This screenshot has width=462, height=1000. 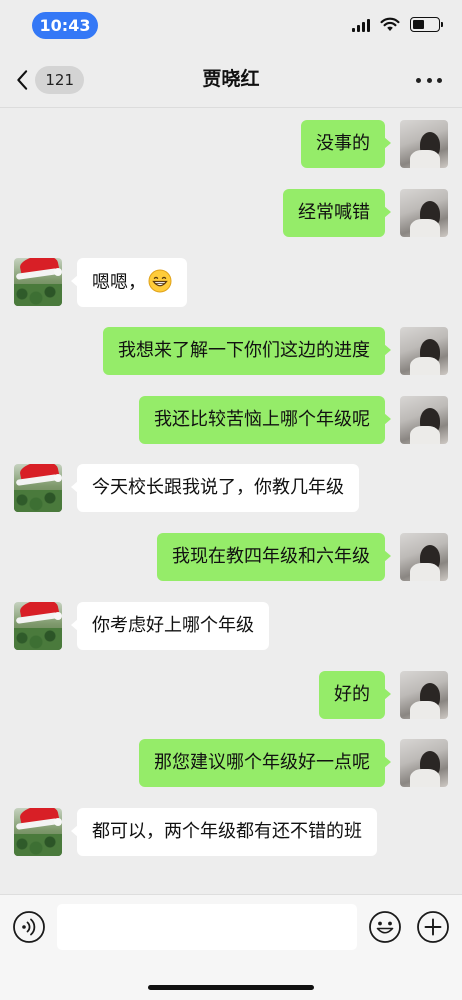 I want to click on message-bubble: 嗯嗯，, so click(x=129, y=282).